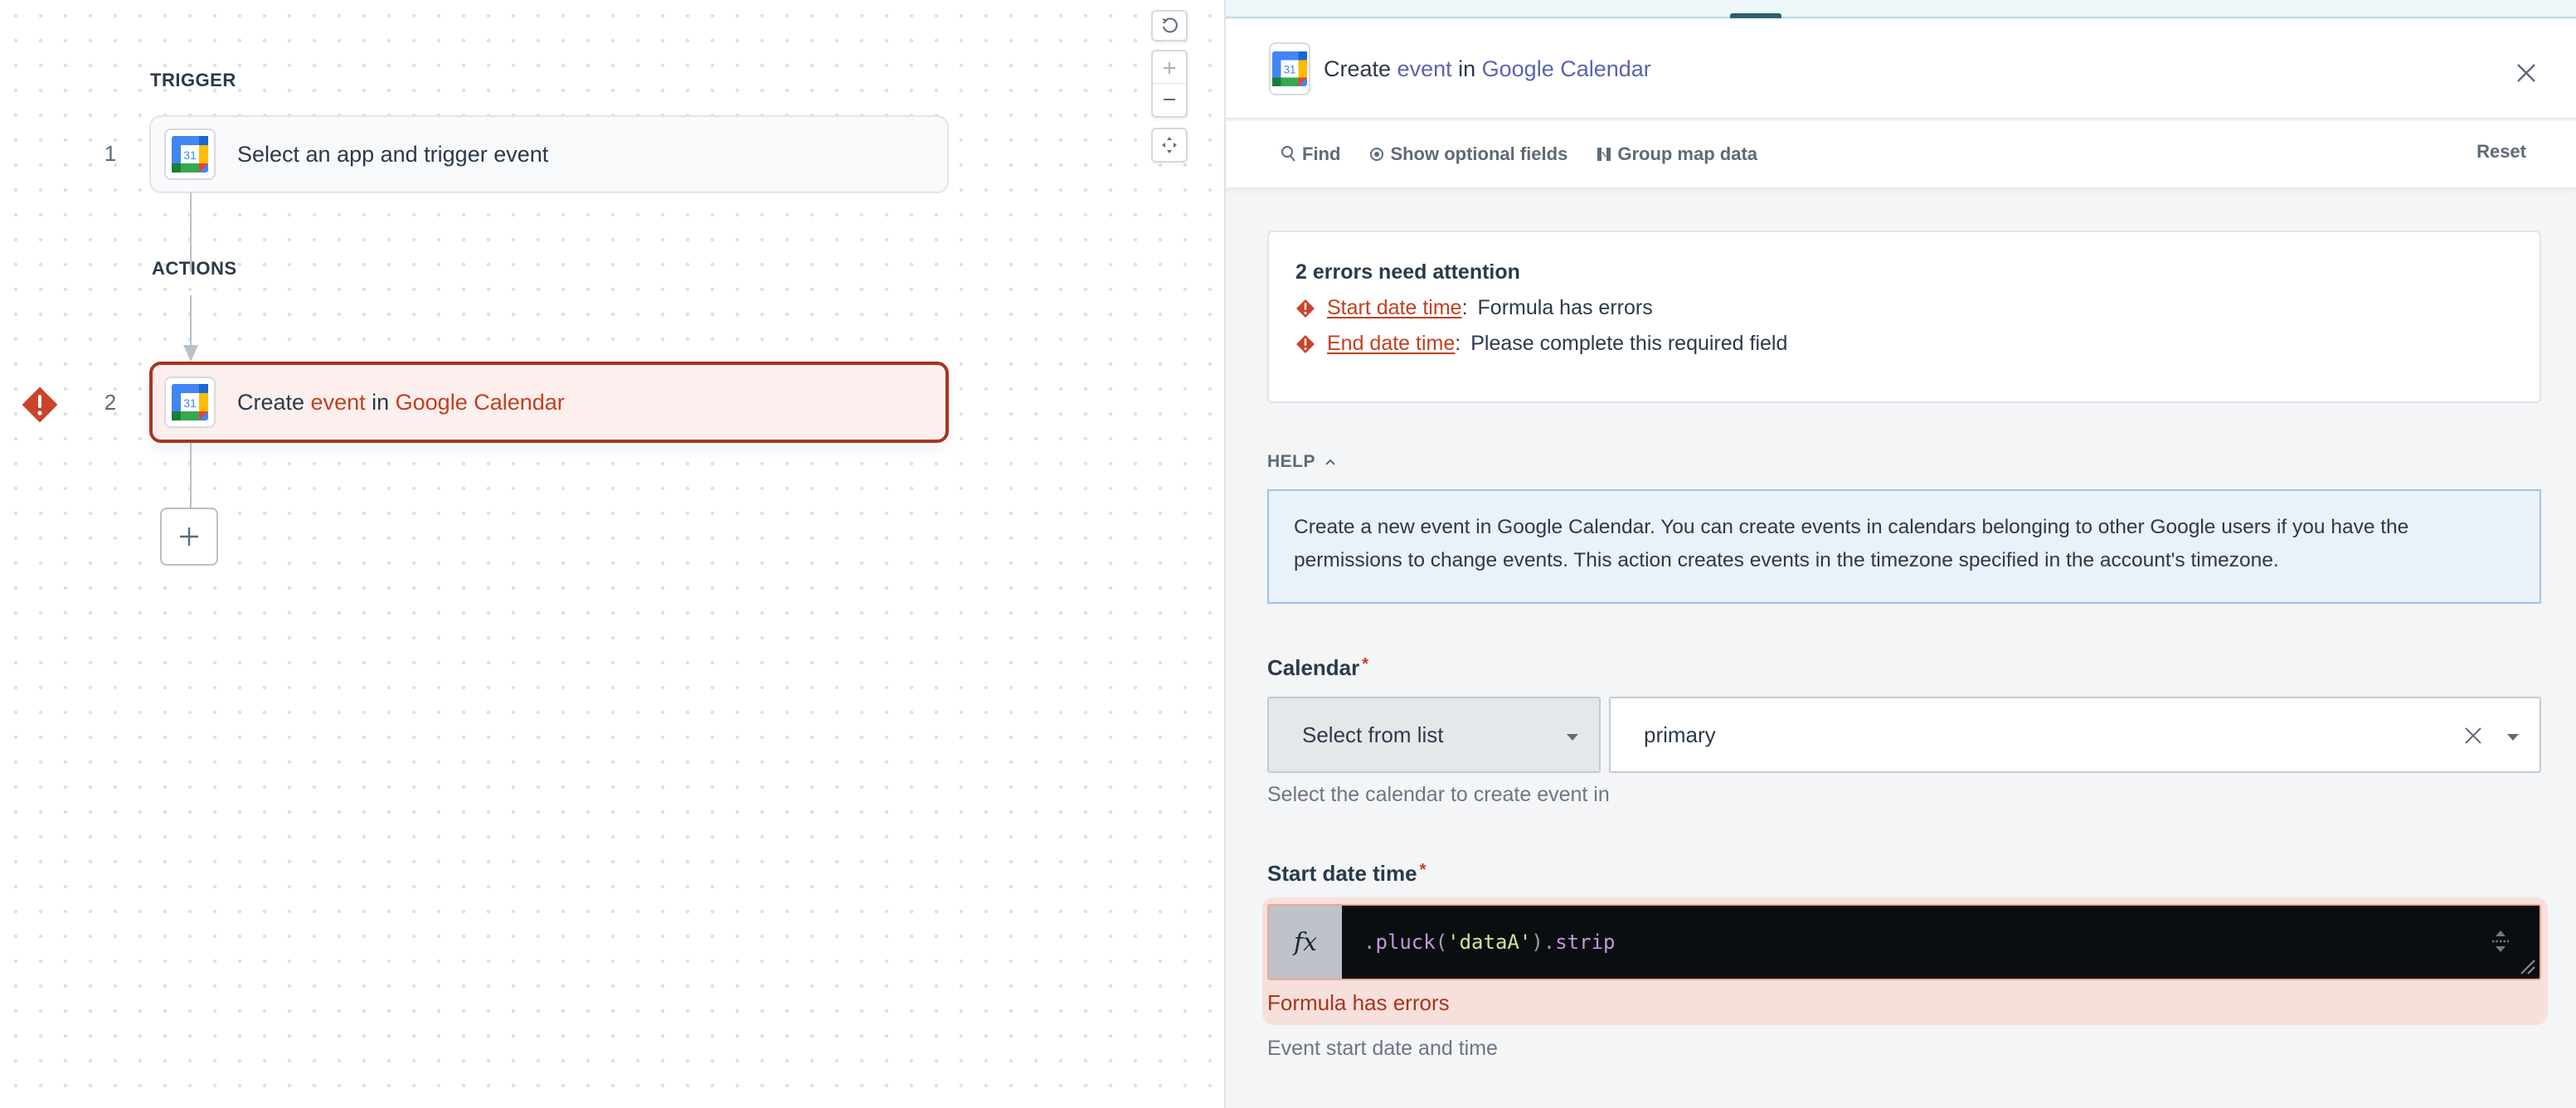 This screenshot has height=1108, width=2576. I want to click on reset-view-button, so click(1169, 26).